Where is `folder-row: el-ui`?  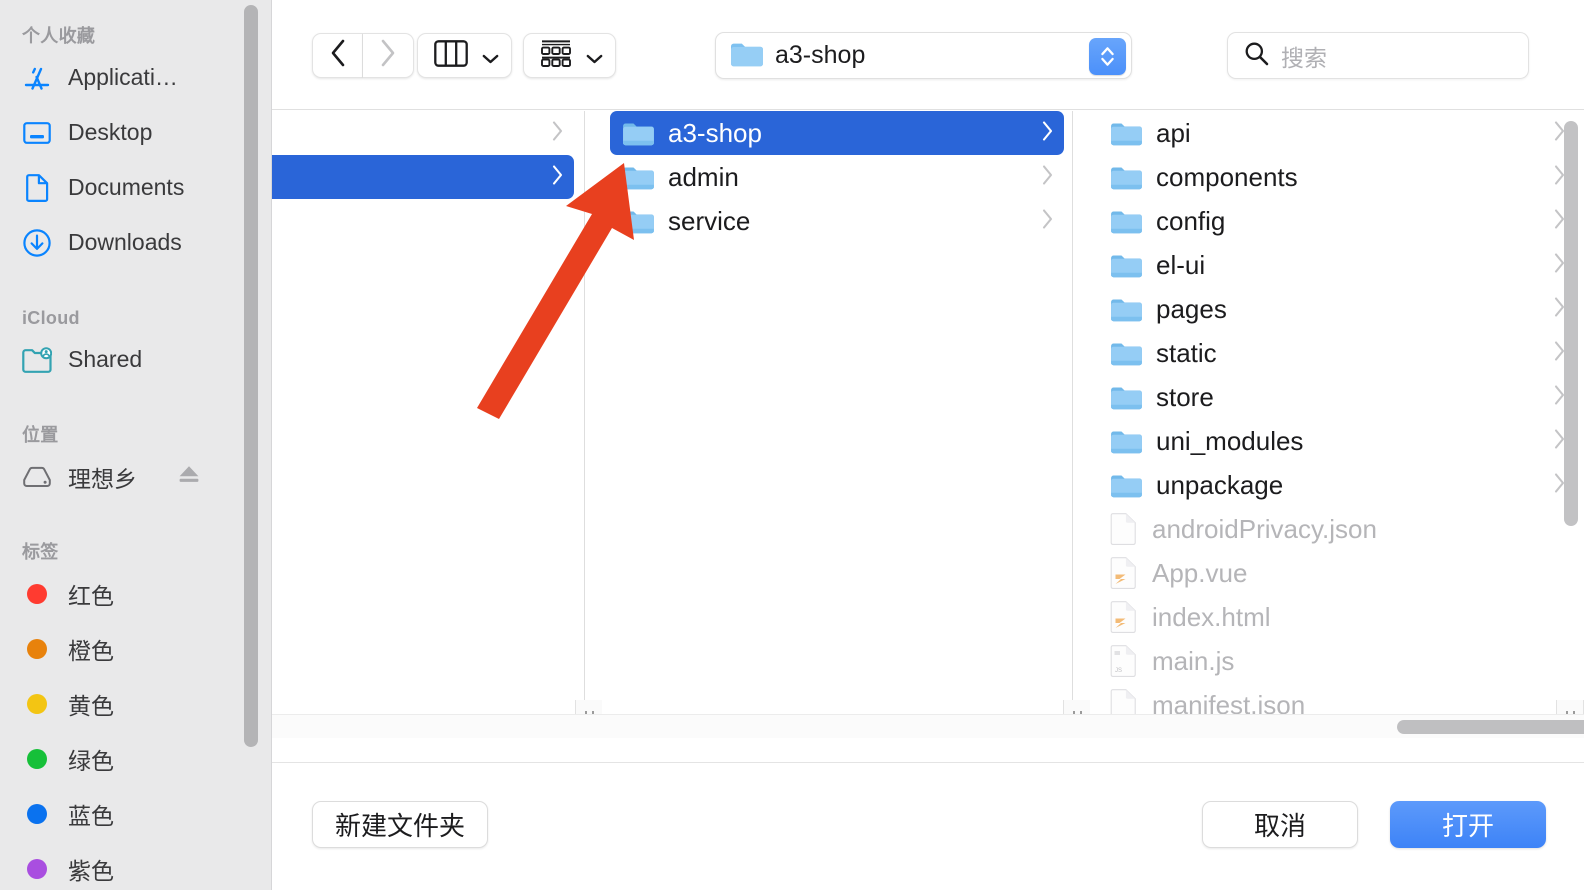 folder-row: el-ui is located at coordinates (1337, 265).